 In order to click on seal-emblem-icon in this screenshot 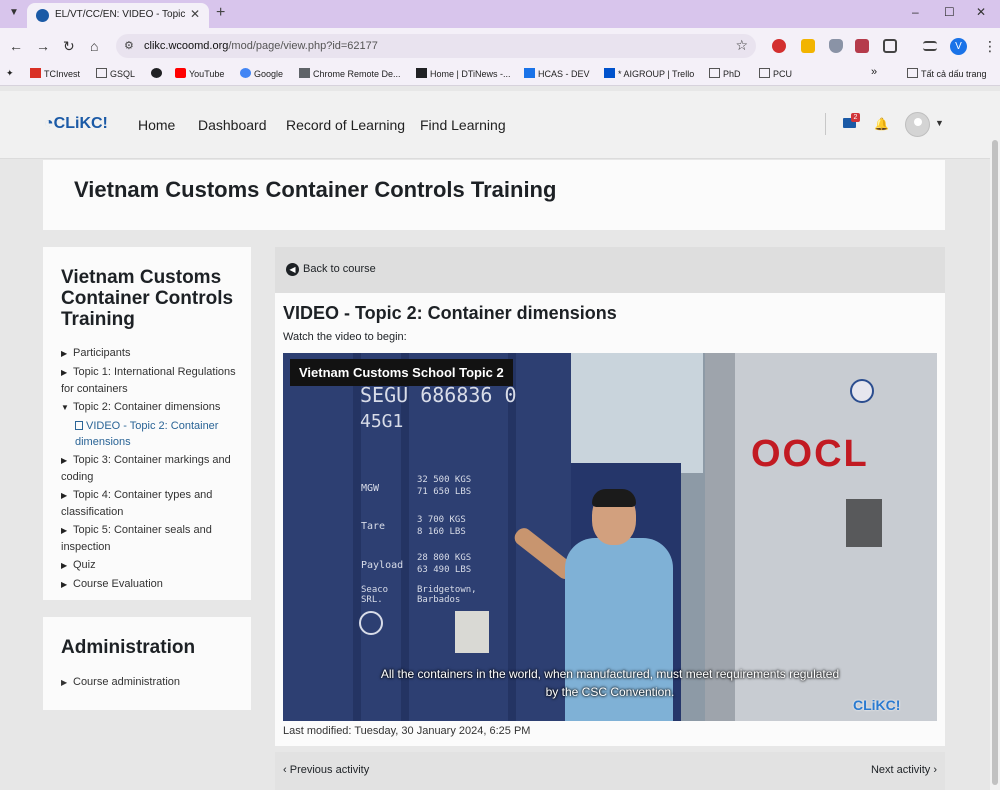, I will do `click(371, 623)`.